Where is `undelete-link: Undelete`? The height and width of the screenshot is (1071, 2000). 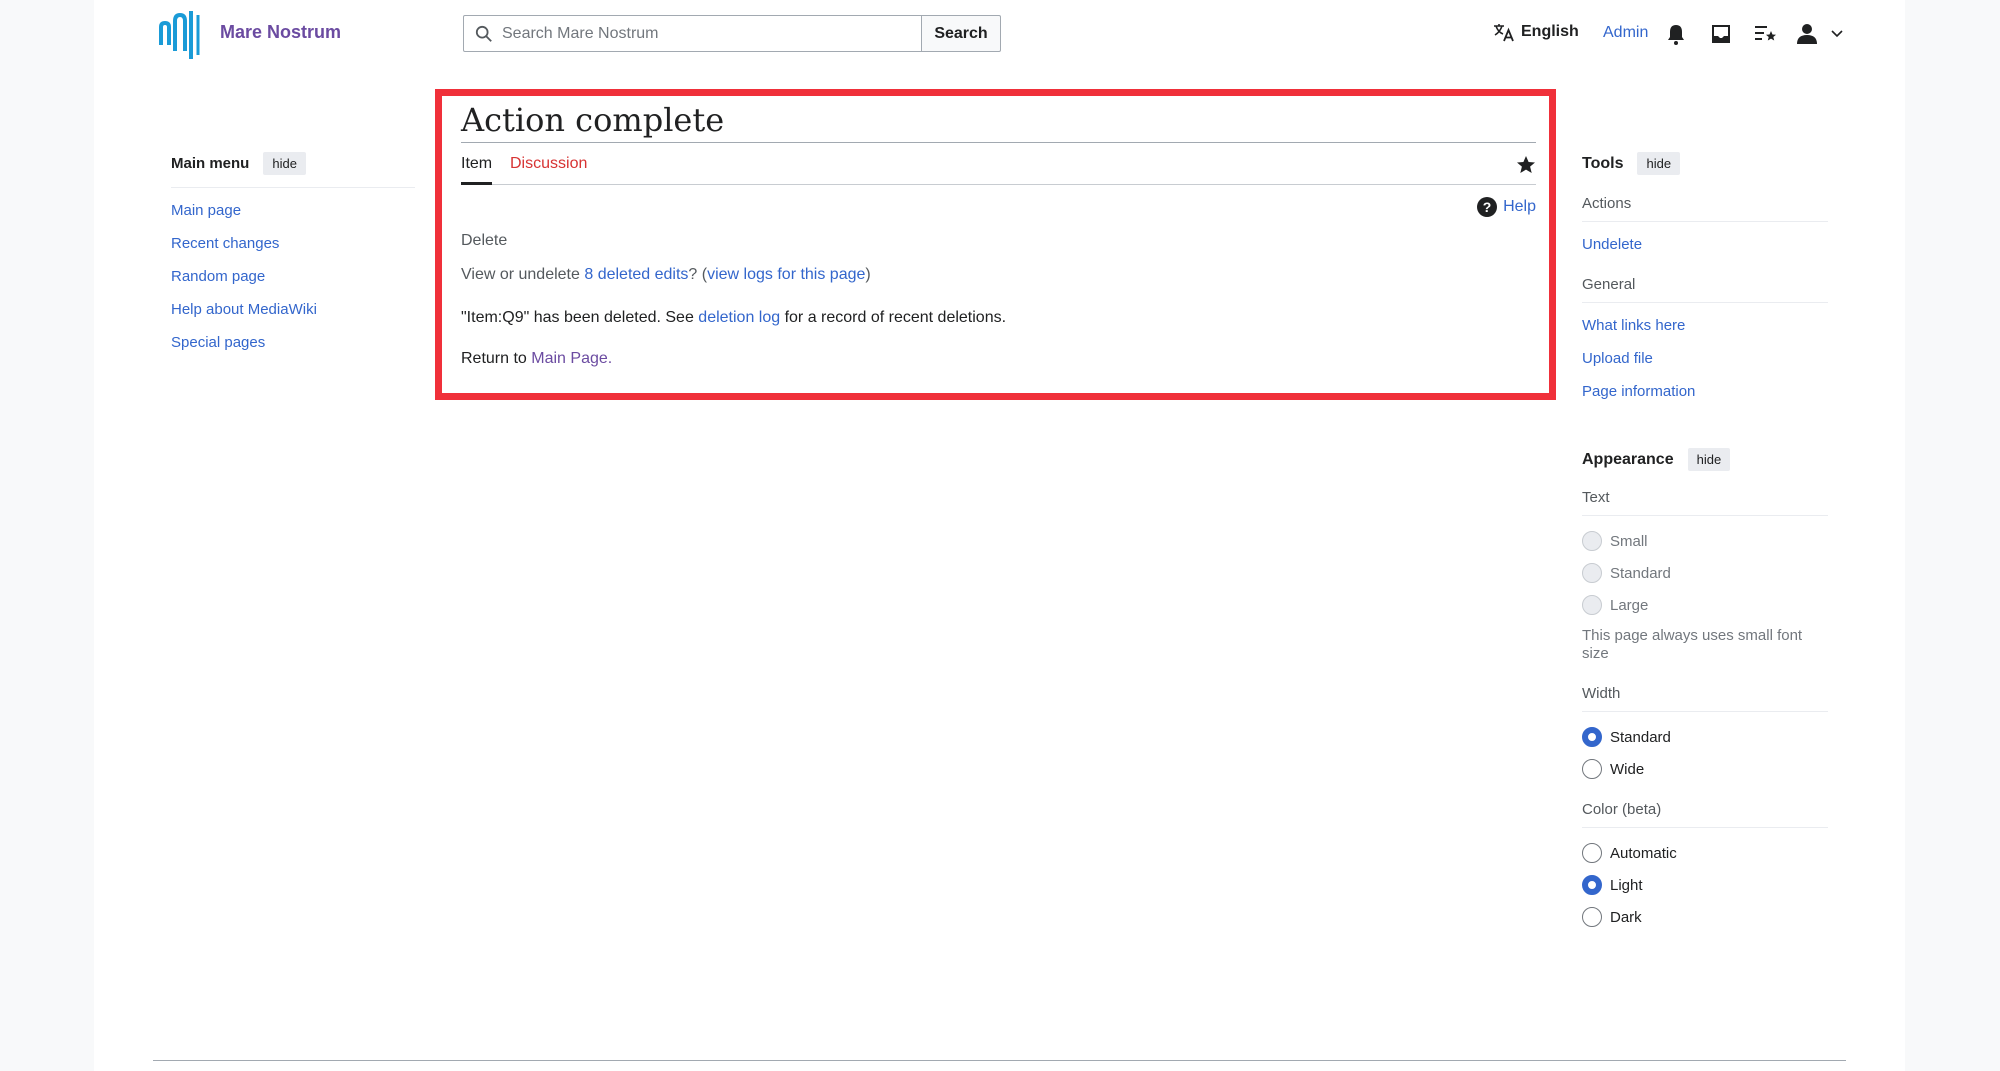 undelete-link: Undelete is located at coordinates (1612, 244).